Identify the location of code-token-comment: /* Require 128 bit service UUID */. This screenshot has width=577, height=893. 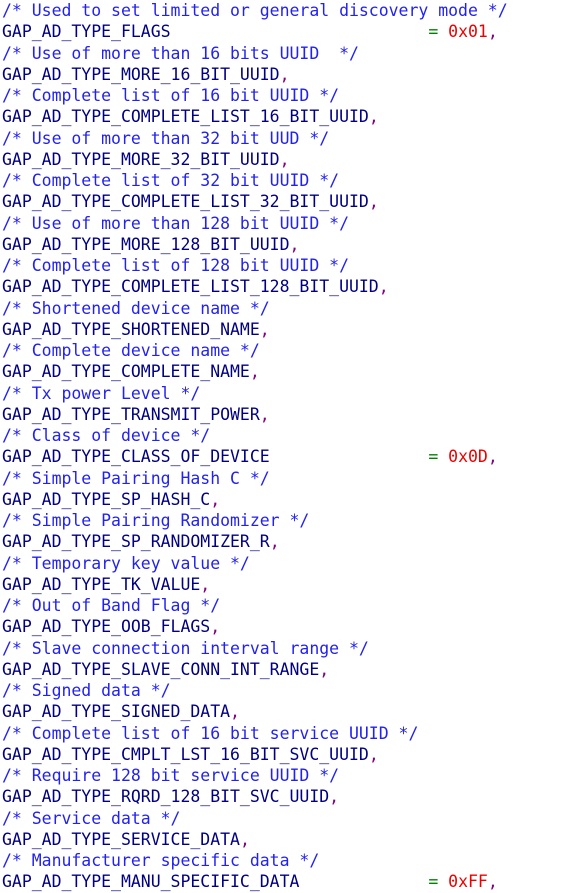
(171, 775).